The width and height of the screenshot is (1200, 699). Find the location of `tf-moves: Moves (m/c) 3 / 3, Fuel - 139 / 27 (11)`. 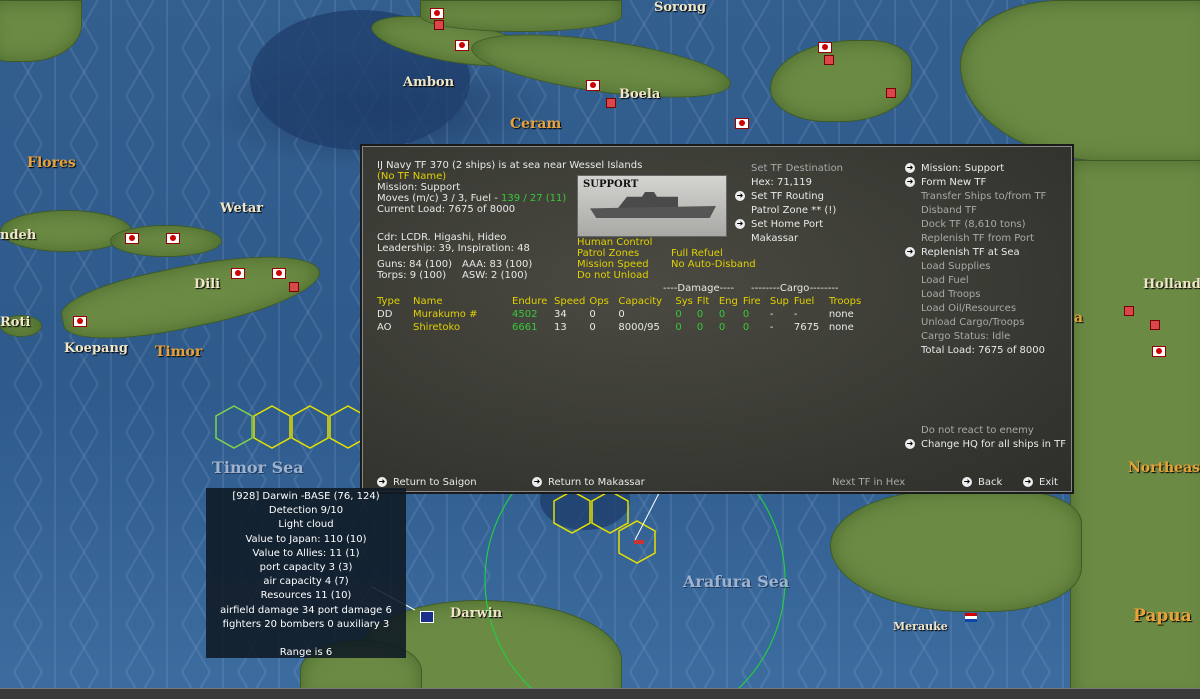

tf-moves: Moves (m/c) 3 / 3, Fuel - 139 / 27 (11) is located at coordinates (471, 198).